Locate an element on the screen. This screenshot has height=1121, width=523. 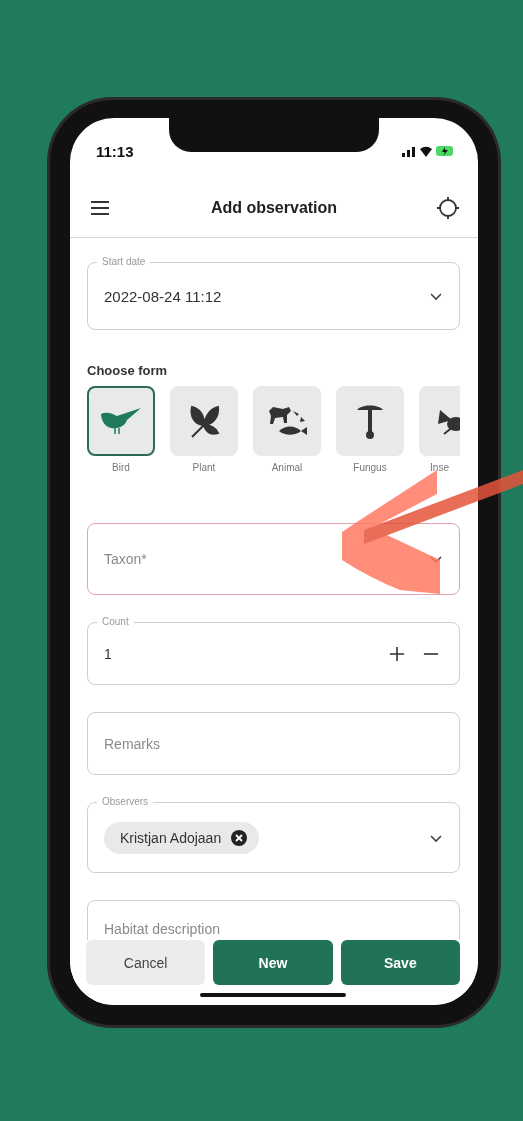
remarks-field: Remarks is located at coordinates (273, 743).